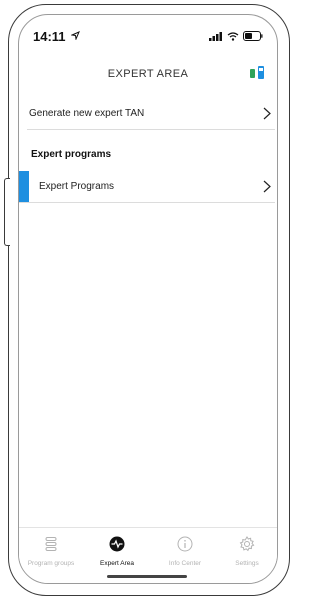 This screenshot has width=320, height=598. Describe the element at coordinates (247, 544) in the screenshot. I see `gear-icon` at that location.